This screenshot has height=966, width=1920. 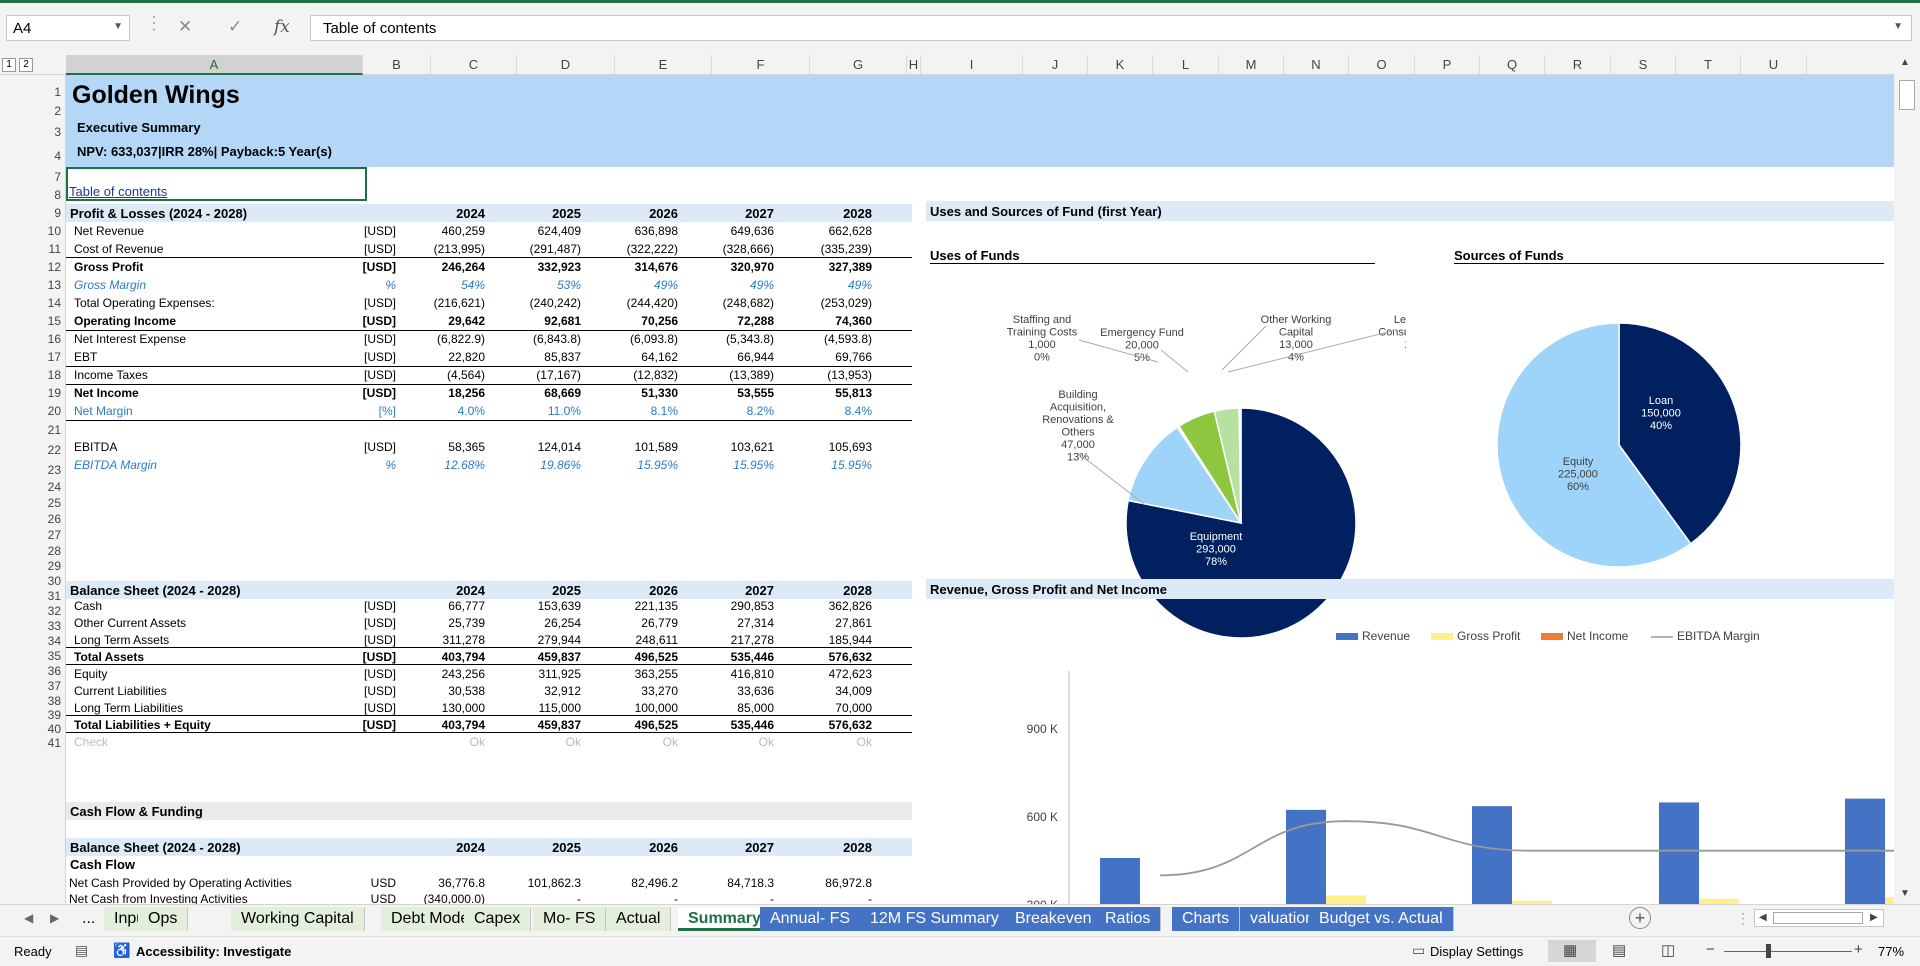 I want to click on insert-function-icon: fx, so click(x=282, y=27).